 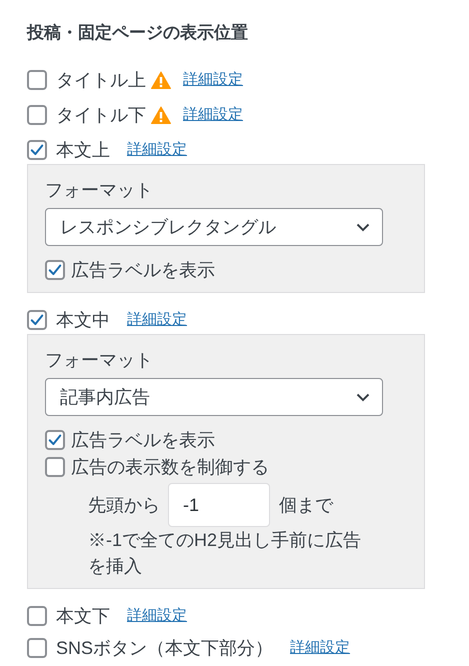 What do you see at coordinates (214, 227) in the screenshot?
I see `format-select: レスポンシブレクタングル` at bounding box center [214, 227].